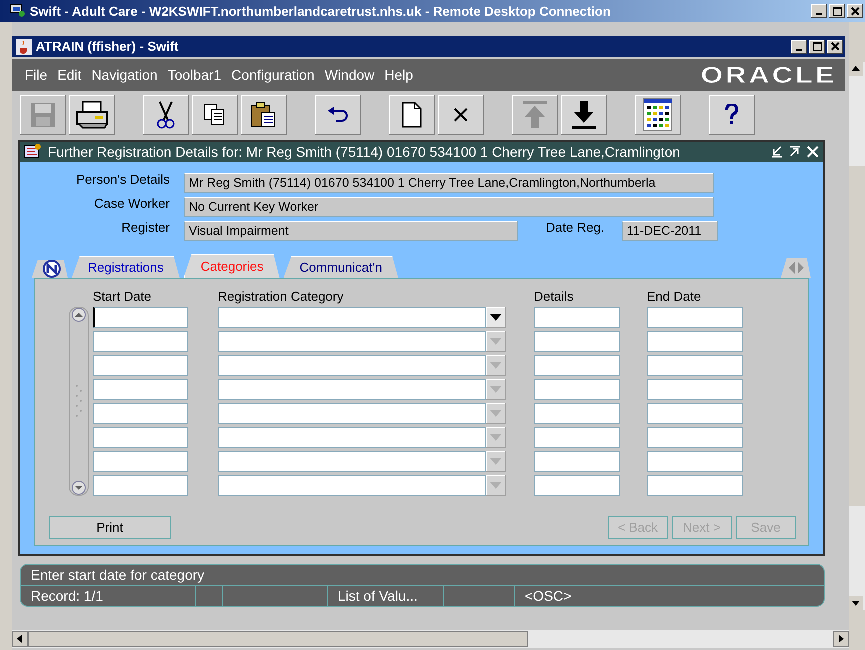 Image resolution: width=865 pixels, height=650 pixels. I want to click on column-header: End Date, so click(674, 296).